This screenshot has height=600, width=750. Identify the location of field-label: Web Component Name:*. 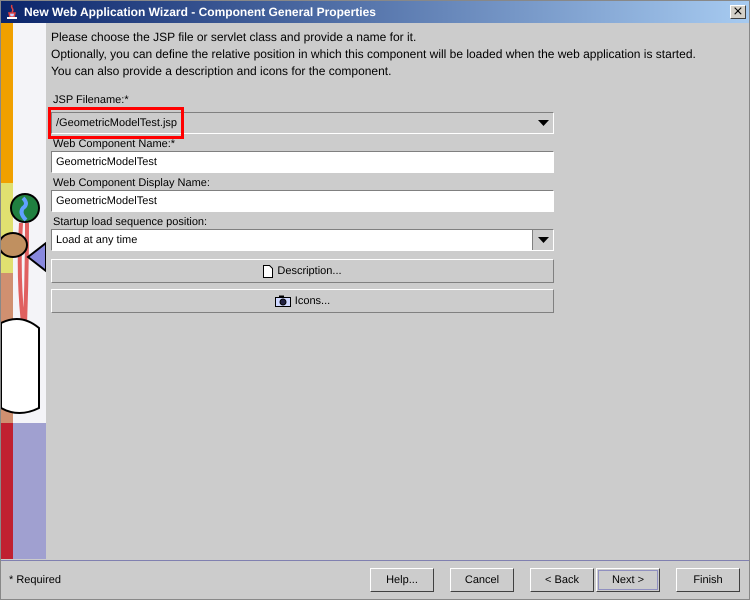
(114, 144).